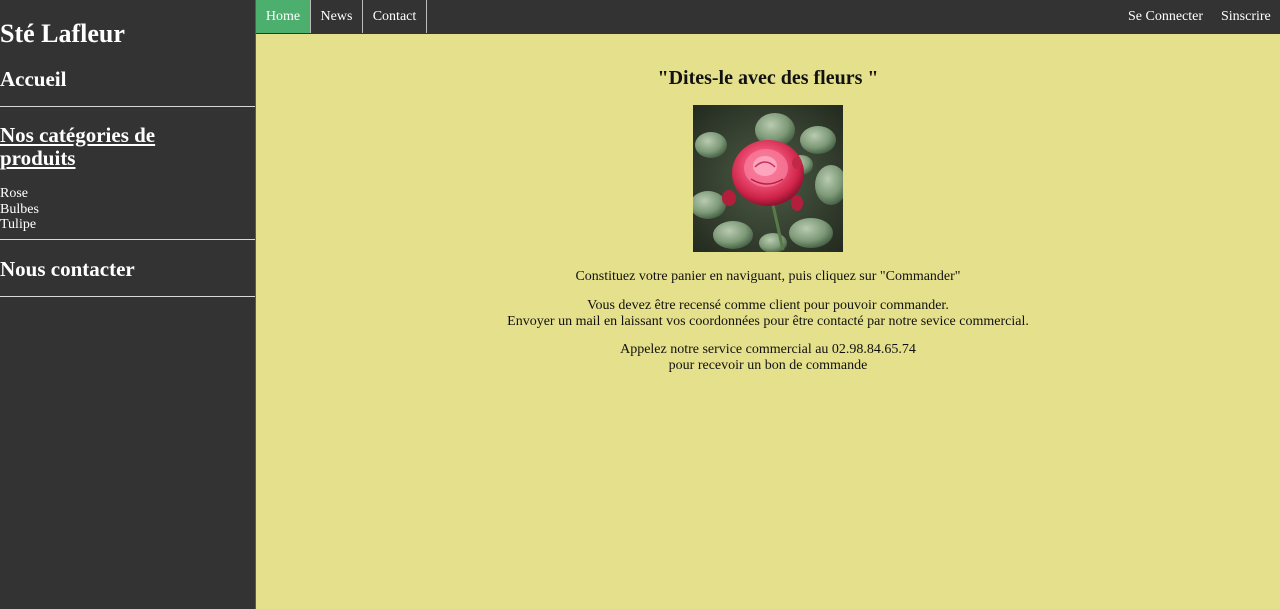 The height and width of the screenshot is (609, 1280). I want to click on site-title: Sté Lafleur, so click(62, 33).